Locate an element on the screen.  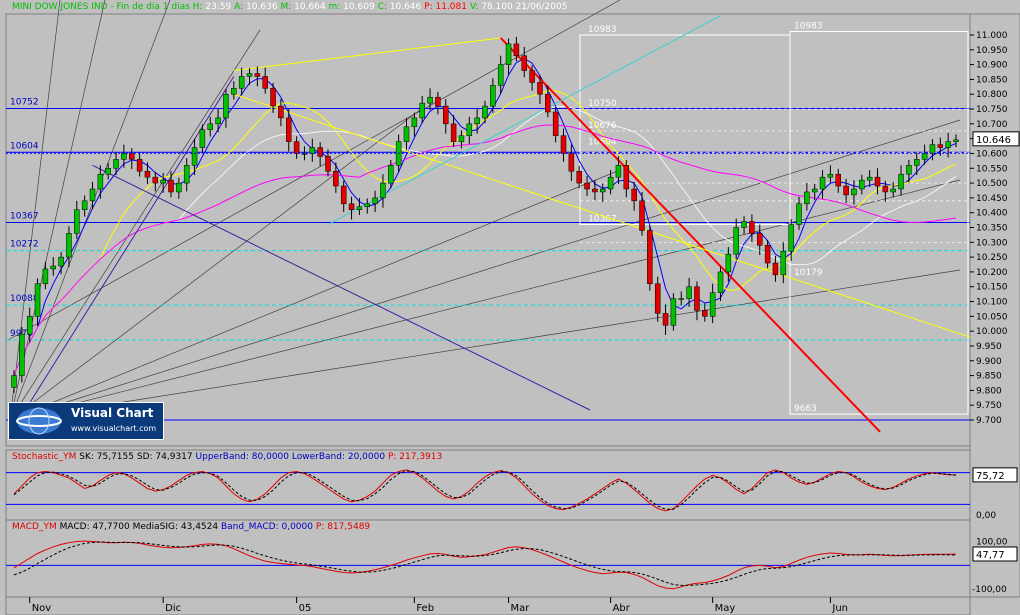
logo-title: Visual Chart is located at coordinates (112, 413).